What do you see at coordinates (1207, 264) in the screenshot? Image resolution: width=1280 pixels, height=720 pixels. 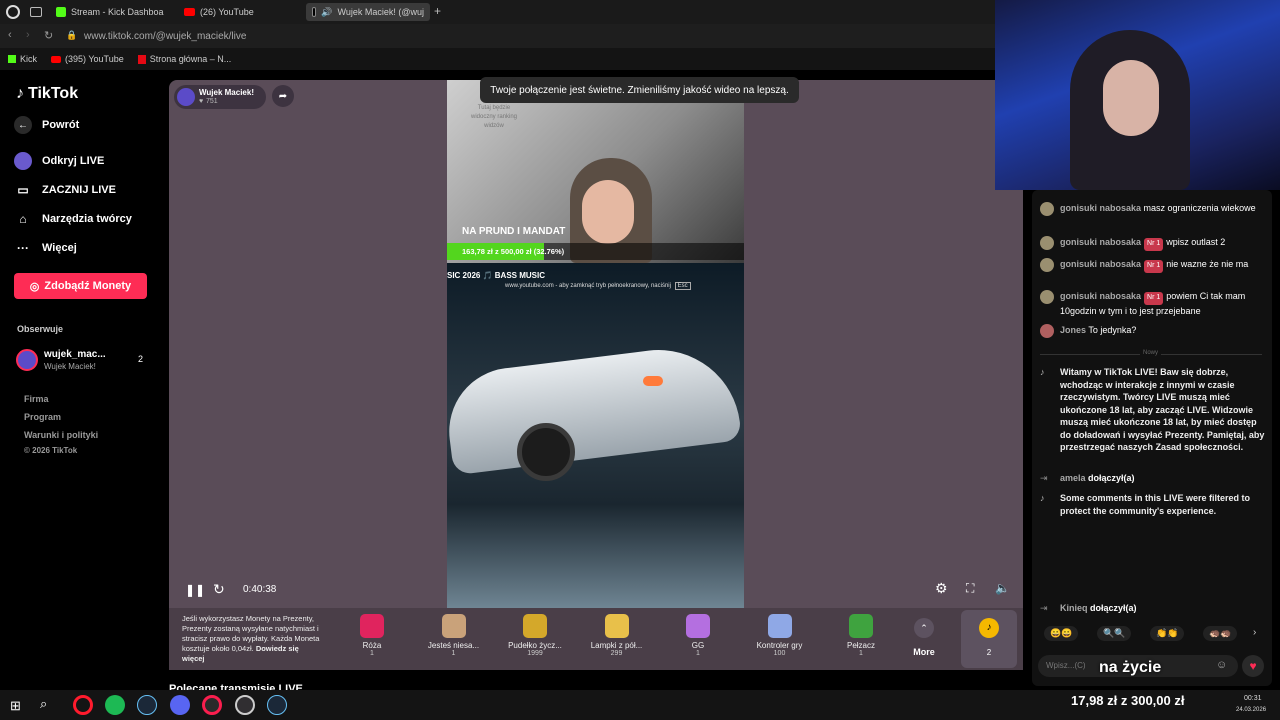 I see `chat-text: nie wazne że nie ma` at bounding box center [1207, 264].